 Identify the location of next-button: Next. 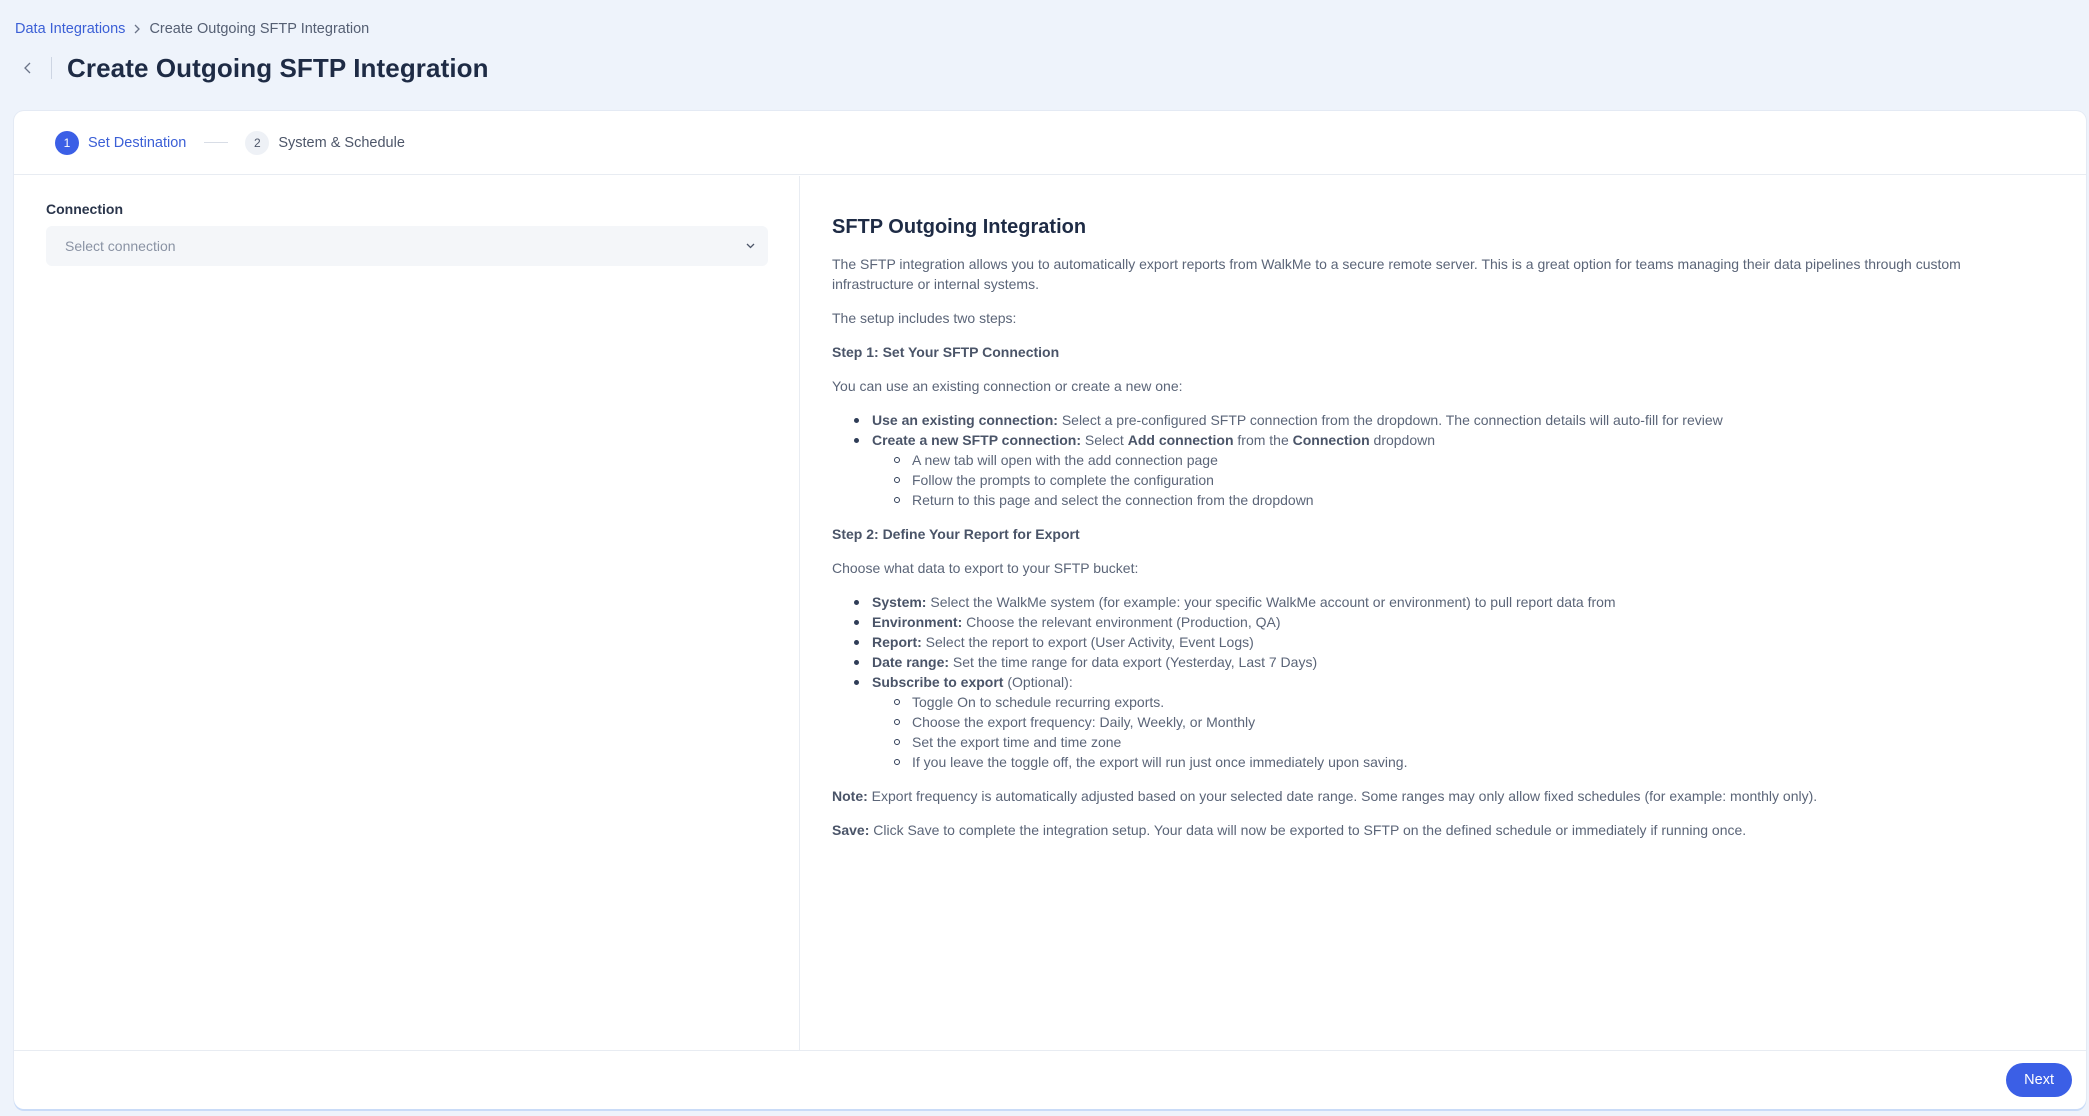
(2039, 1080).